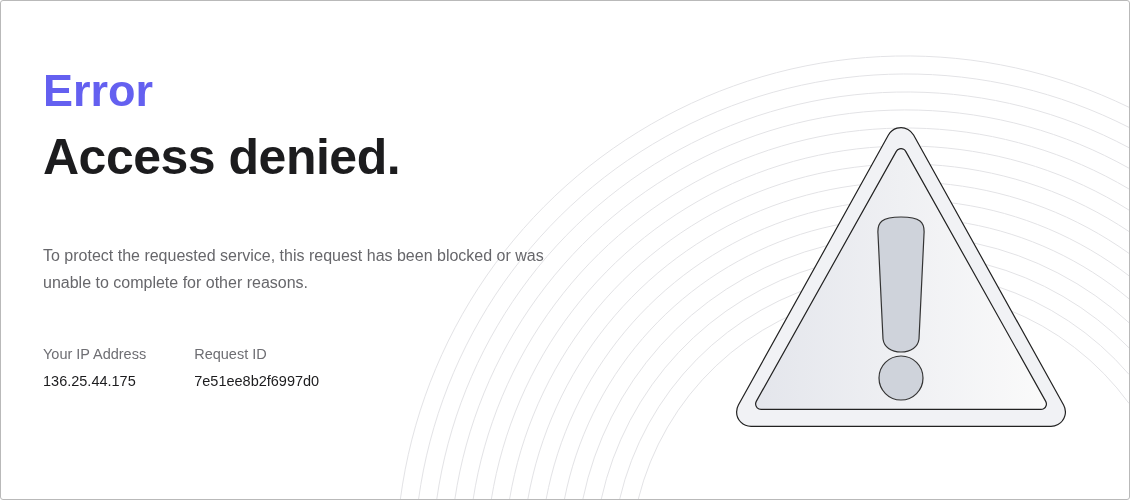 Image resolution: width=1130 pixels, height=500 pixels. I want to click on error-label: Error, so click(99, 91).